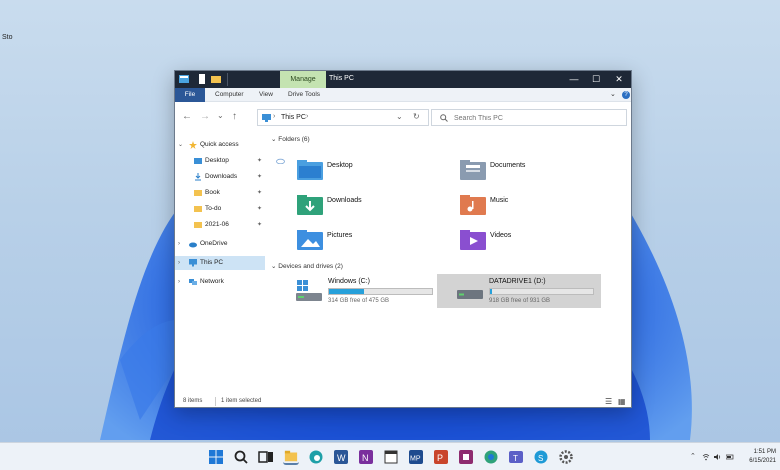 This screenshot has height=470, width=780. I want to click on chevron-up-icon: ⌃, so click(693, 456).